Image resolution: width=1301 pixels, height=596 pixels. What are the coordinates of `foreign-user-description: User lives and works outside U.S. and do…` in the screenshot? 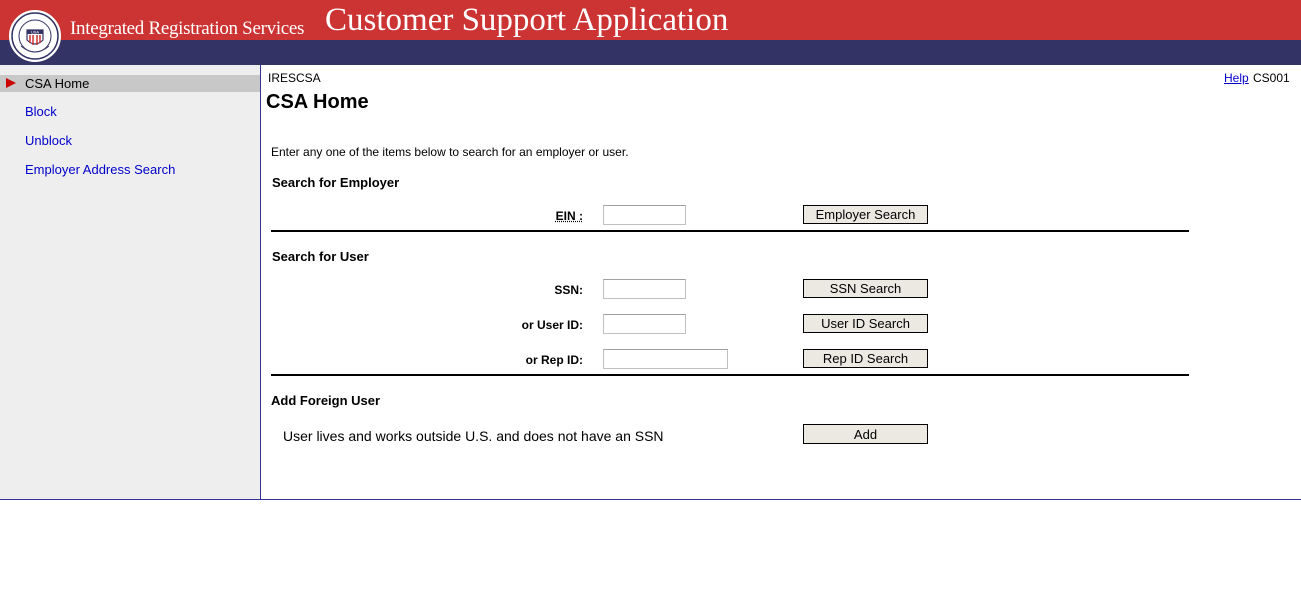 It's located at (473, 436).